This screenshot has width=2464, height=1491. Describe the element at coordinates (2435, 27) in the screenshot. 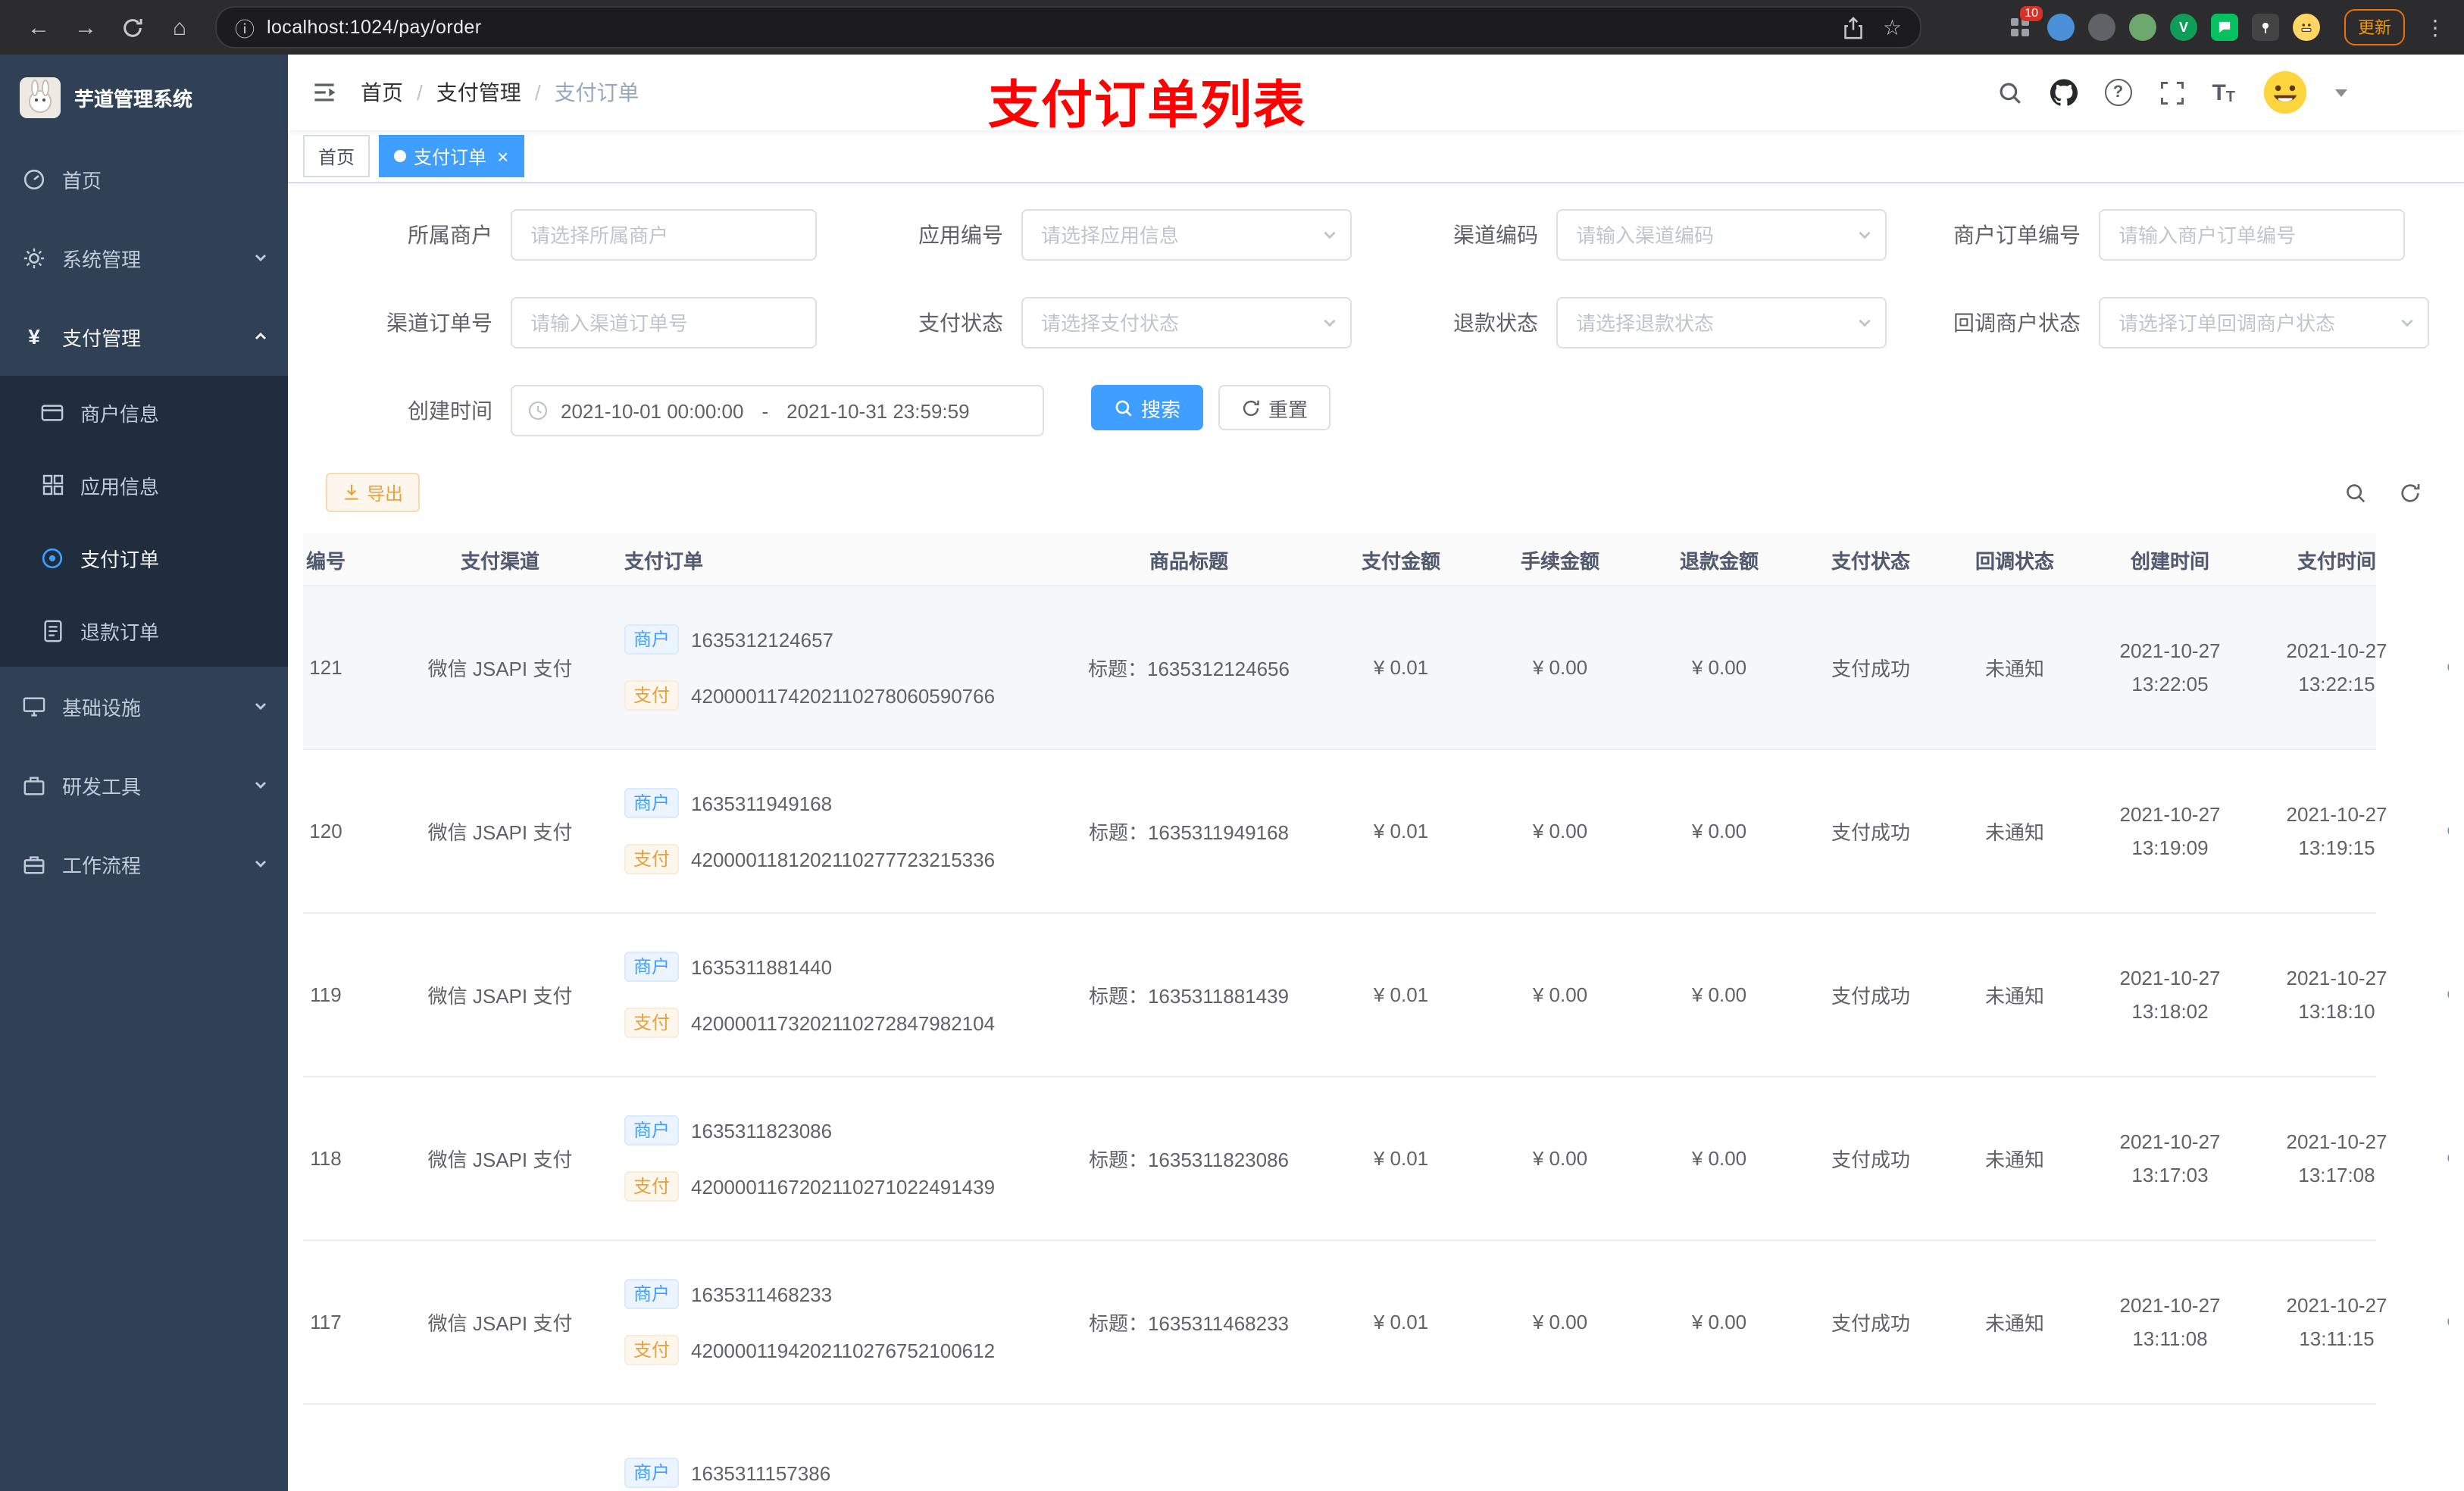

I see `browser-menu-icon: ⋮` at that location.